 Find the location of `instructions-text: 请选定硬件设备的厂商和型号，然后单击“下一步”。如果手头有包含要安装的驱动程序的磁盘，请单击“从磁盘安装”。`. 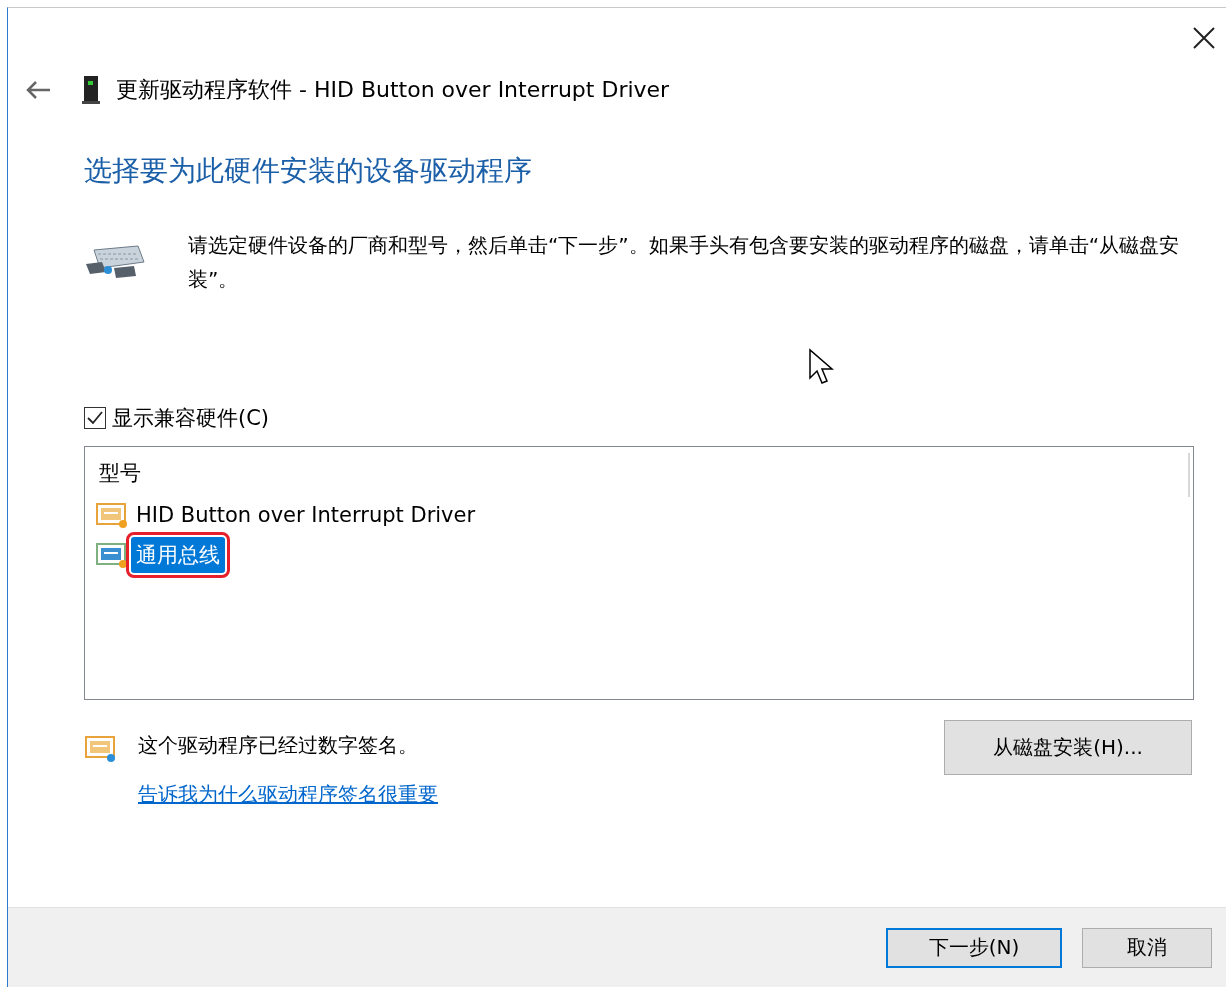

instructions-text: 请选定硬件设备的厂商和型号，然后单击“下一步”。如果手头有包含要安装的驱动程序的磁盘，请单击“从磁盘安装”。 is located at coordinates (684, 262).